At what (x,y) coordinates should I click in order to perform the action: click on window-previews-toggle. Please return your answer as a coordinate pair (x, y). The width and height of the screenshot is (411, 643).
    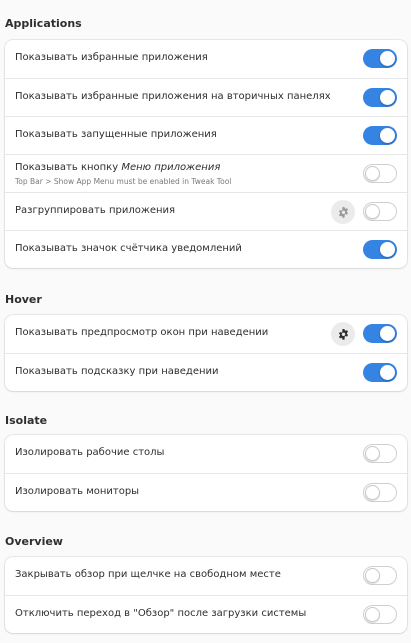
    Looking at the image, I should click on (380, 333).